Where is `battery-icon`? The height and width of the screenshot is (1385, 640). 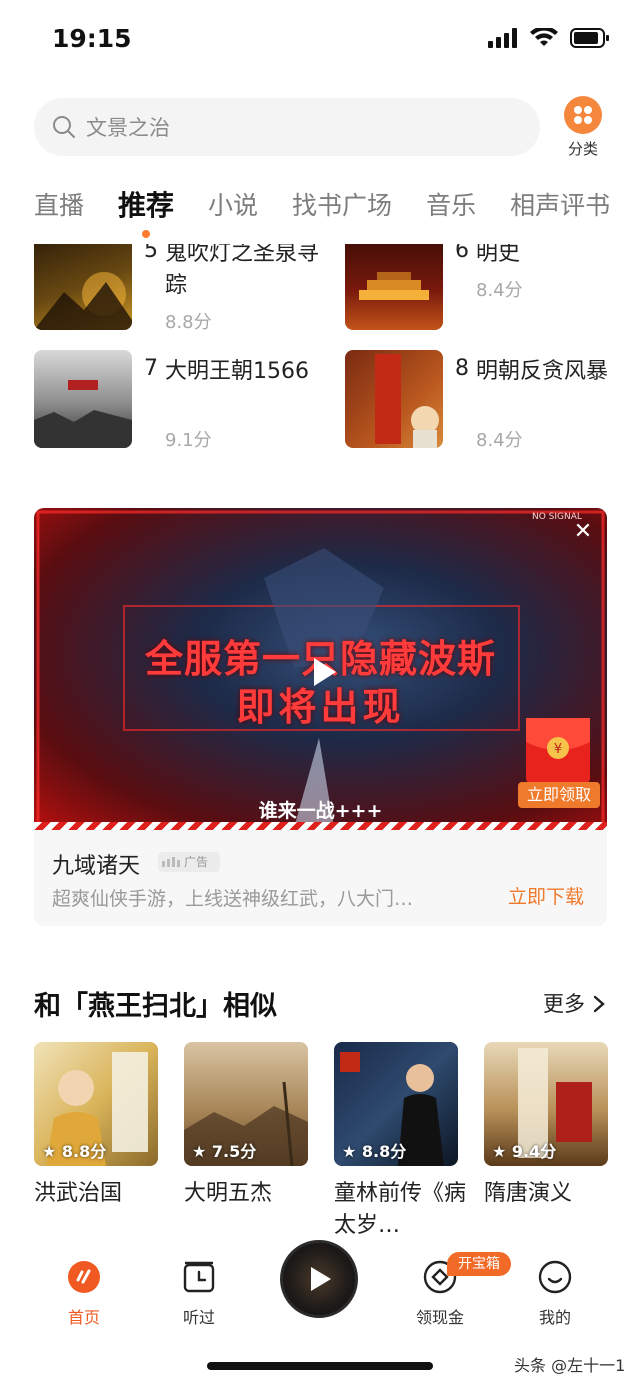 battery-icon is located at coordinates (589, 38).